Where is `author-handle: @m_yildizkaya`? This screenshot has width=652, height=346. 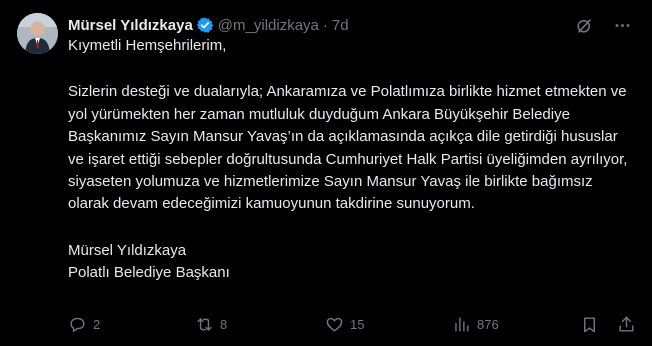
author-handle: @m_yildizkaya is located at coordinates (268, 25).